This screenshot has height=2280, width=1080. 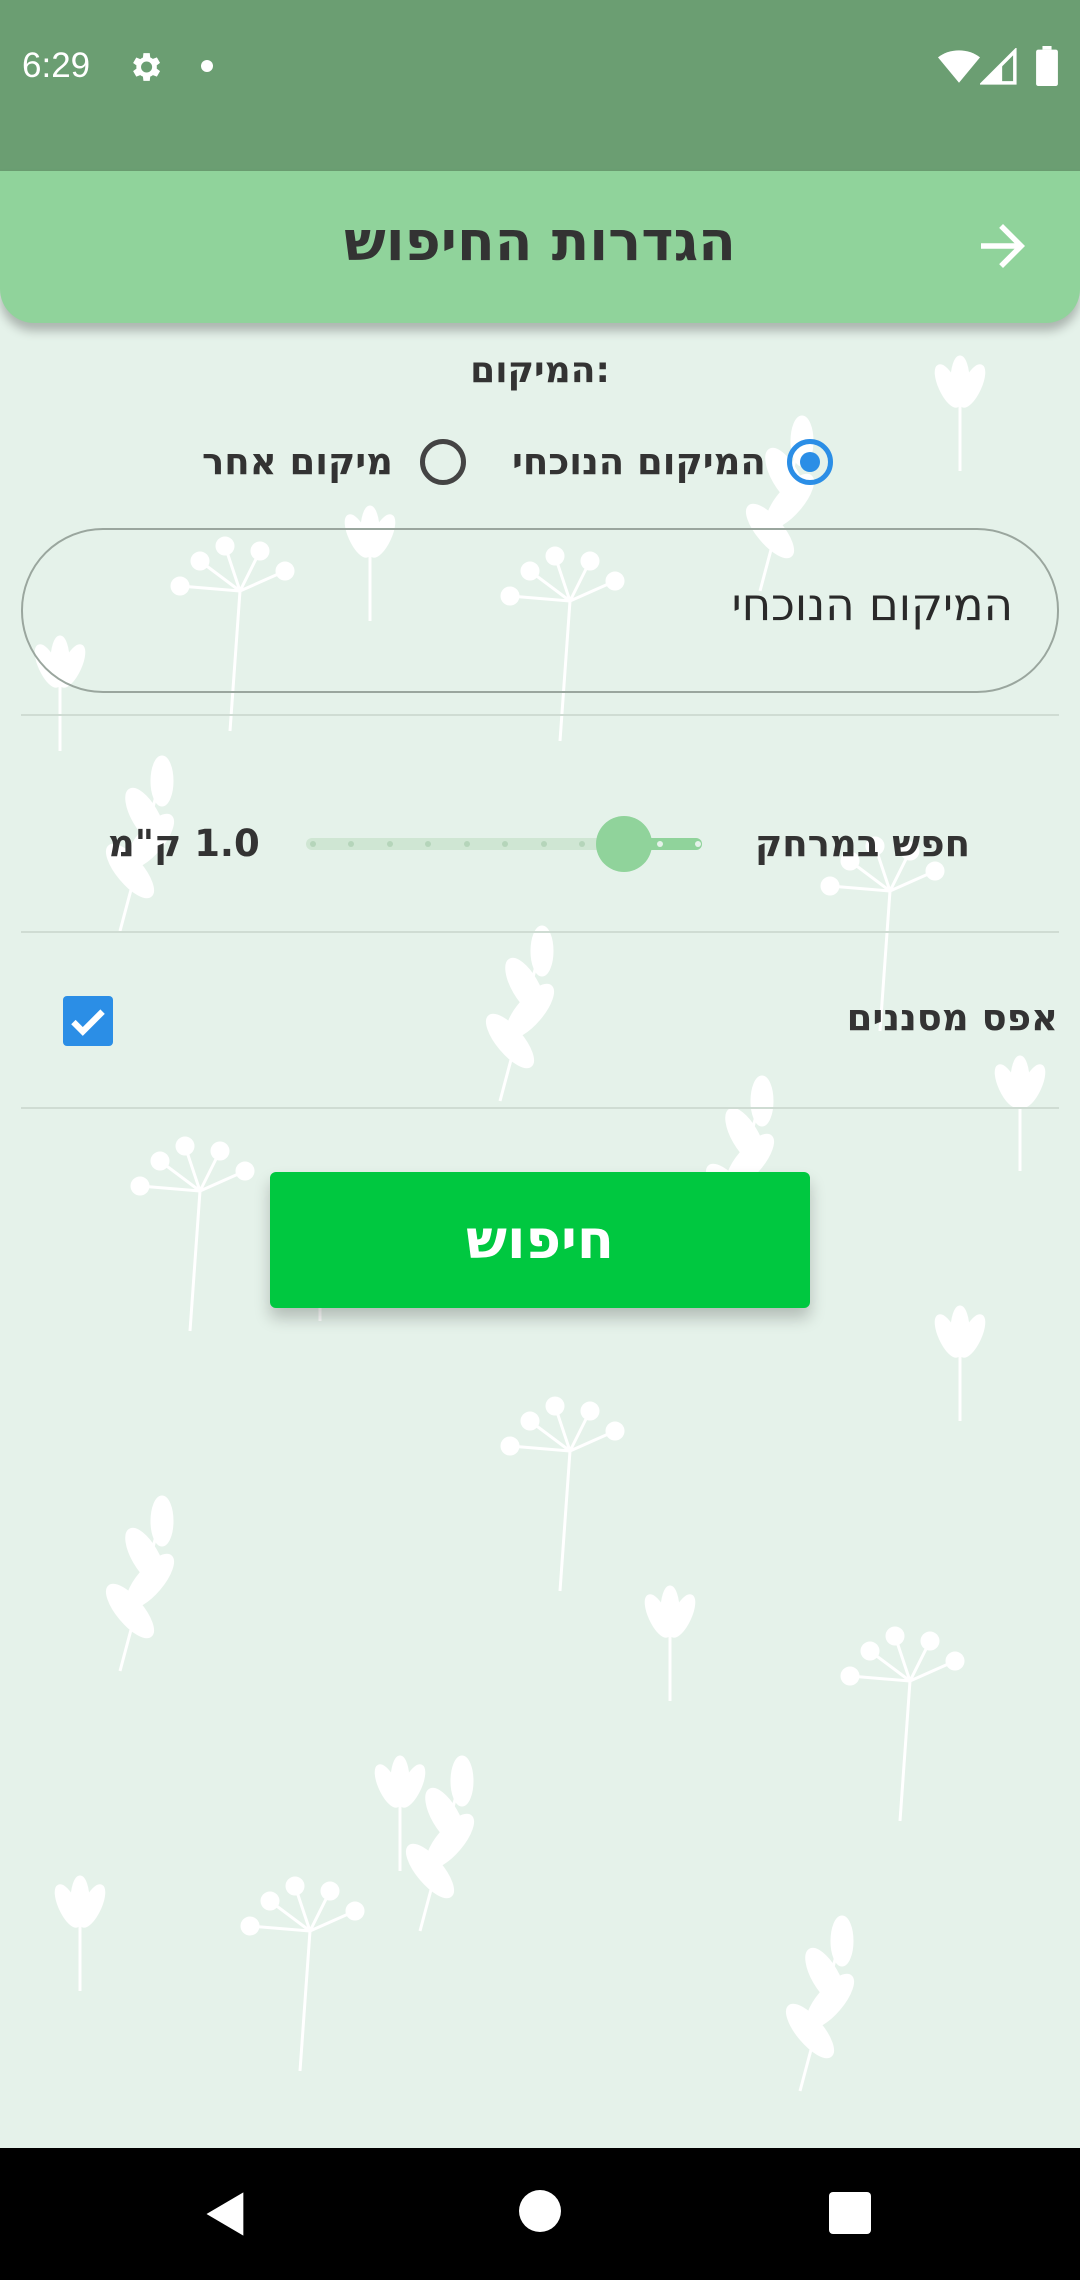 I want to click on location-input-value: המיקום הנוכחי, so click(x=872, y=604).